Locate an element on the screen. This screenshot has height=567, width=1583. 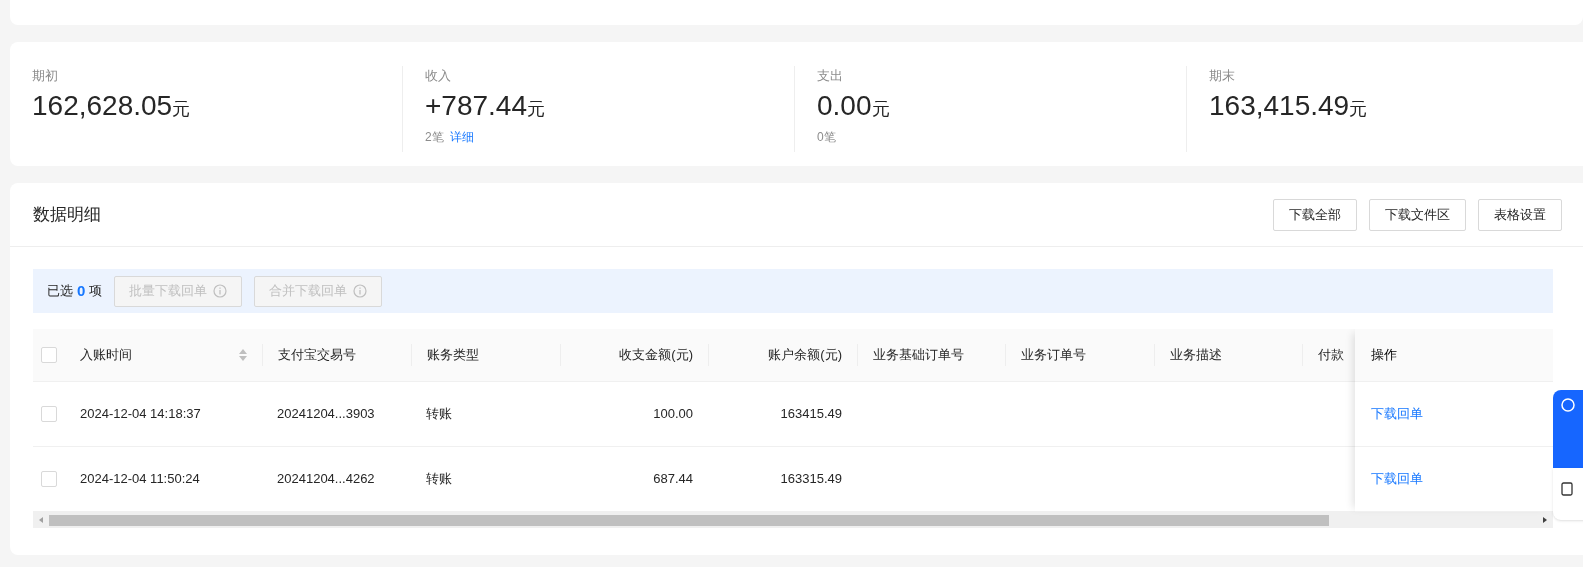
table-cell-text: 163415.49 is located at coordinates (811, 414).